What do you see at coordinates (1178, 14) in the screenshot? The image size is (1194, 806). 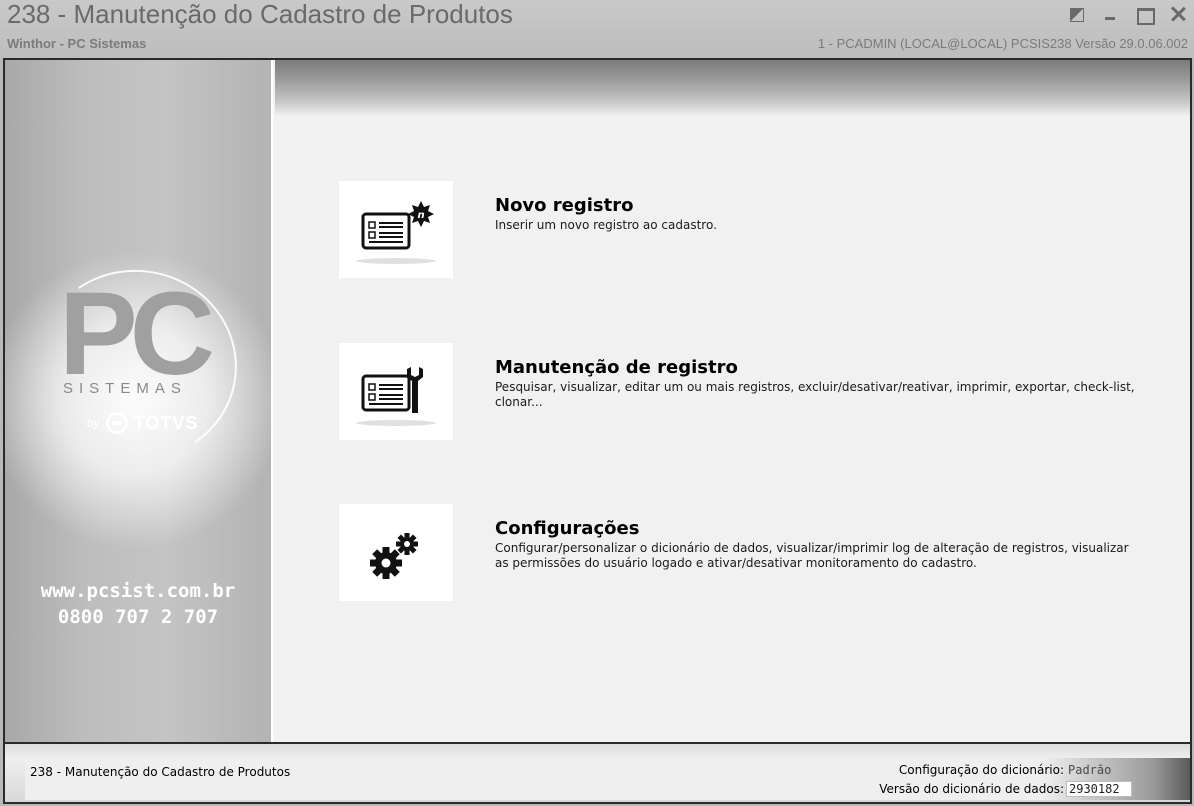 I see `close-icon` at bounding box center [1178, 14].